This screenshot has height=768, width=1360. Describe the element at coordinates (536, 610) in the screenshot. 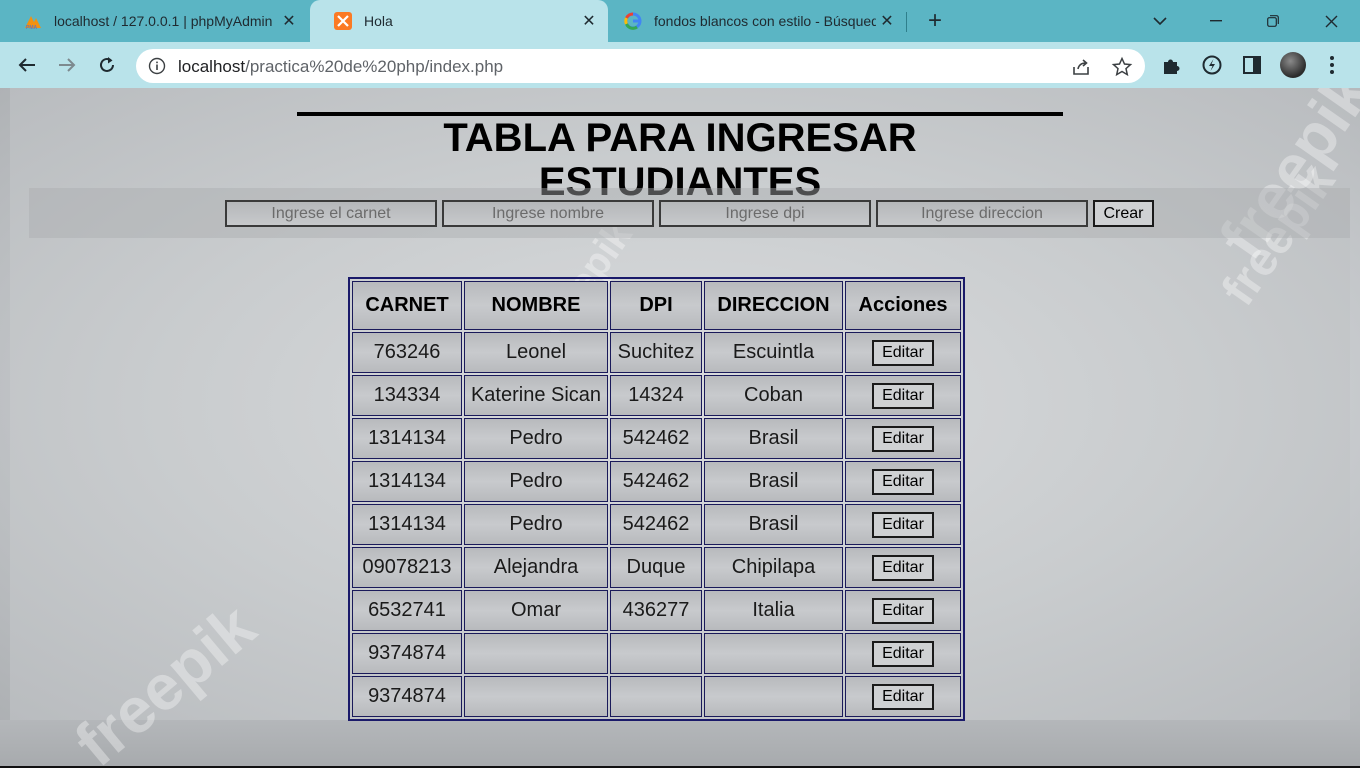

I see `cell-nombre: Omar` at that location.